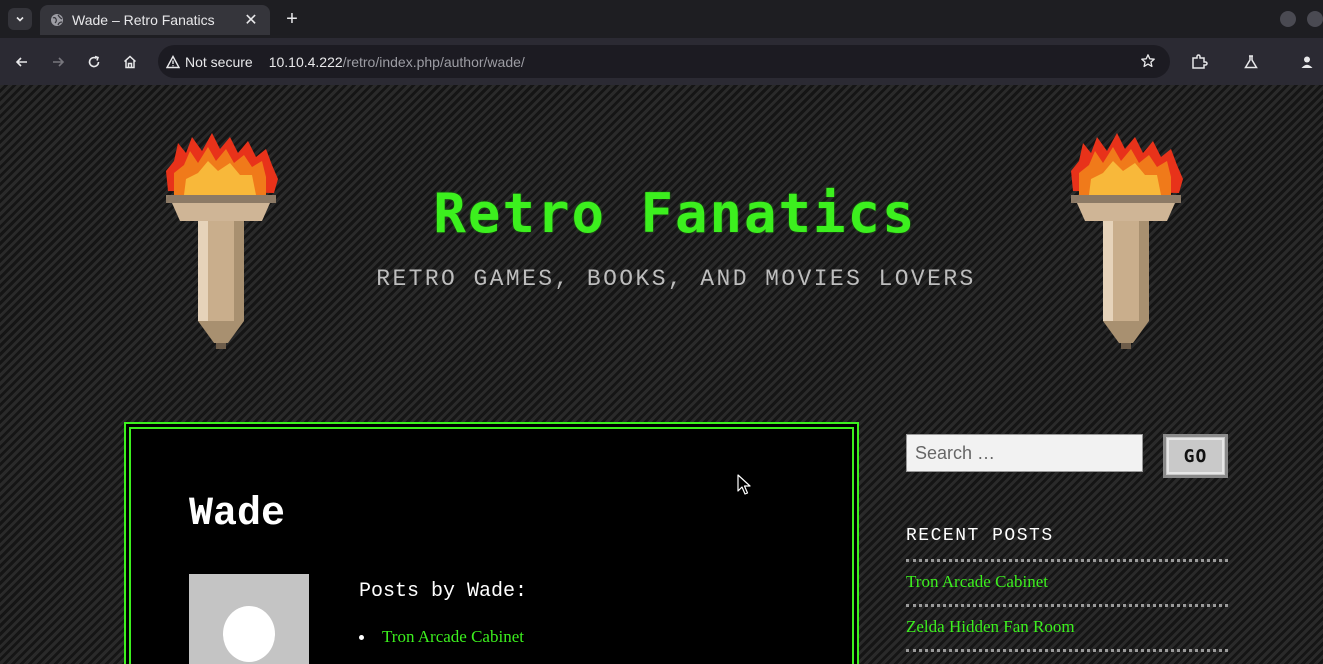  What do you see at coordinates (305, 61) in the screenshot?
I see `url-host: 10.10.4.222` at bounding box center [305, 61].